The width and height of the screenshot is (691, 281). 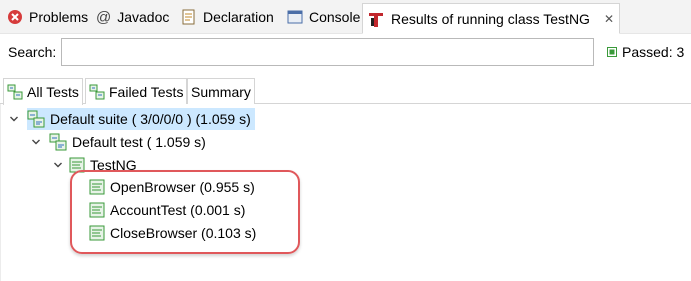 I want to click on test-icon, so click(x=58, y=142).